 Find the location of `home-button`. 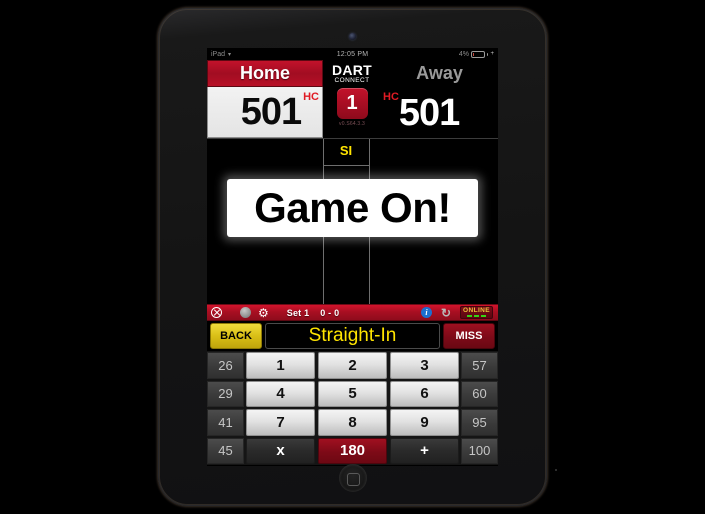

home-button is located at coordinates (352, 478).